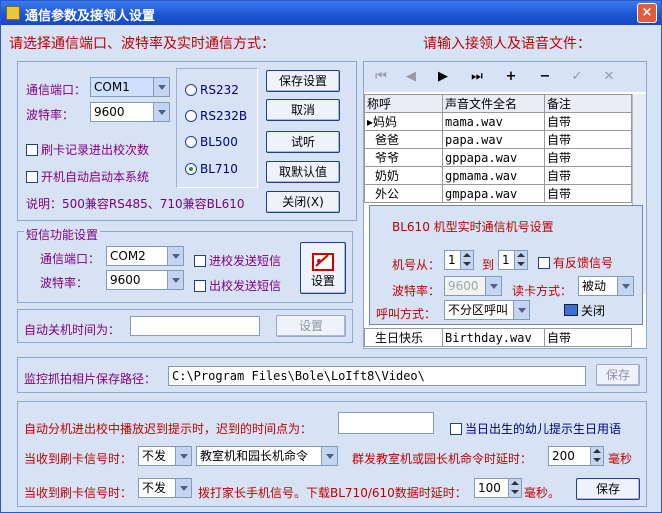 Image resolution: width=662 pixels, height=513 pixels. I want to click on shutdown-panel: 自动关机时间为： 设置, so click(185, 326).